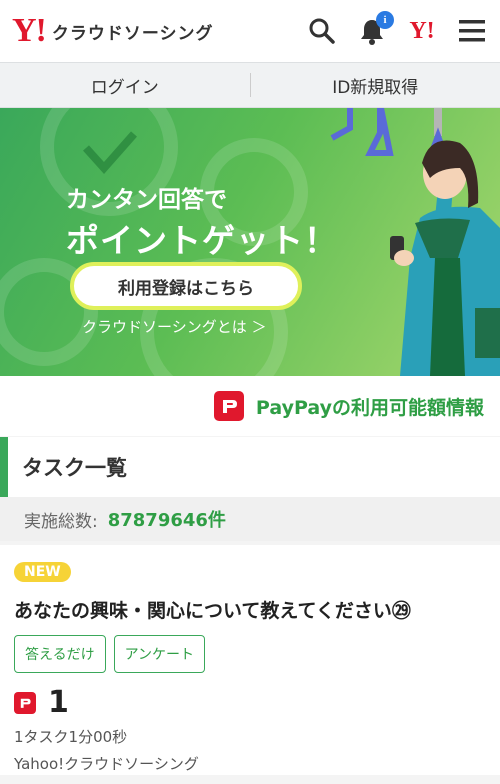  Describe the element at coordinates (202, 240) in the screenshot. I see `banner-headline-2: ポイントゲット！` at that location.